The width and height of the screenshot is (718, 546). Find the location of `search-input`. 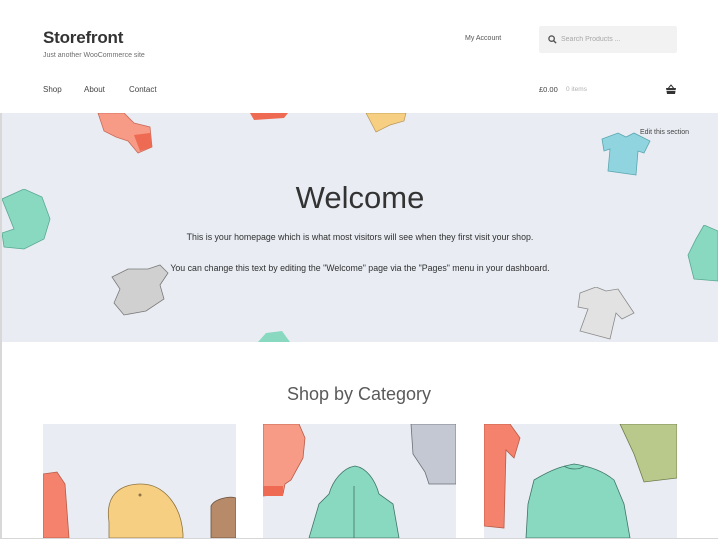

search-input is located at coordinates (617, 39).